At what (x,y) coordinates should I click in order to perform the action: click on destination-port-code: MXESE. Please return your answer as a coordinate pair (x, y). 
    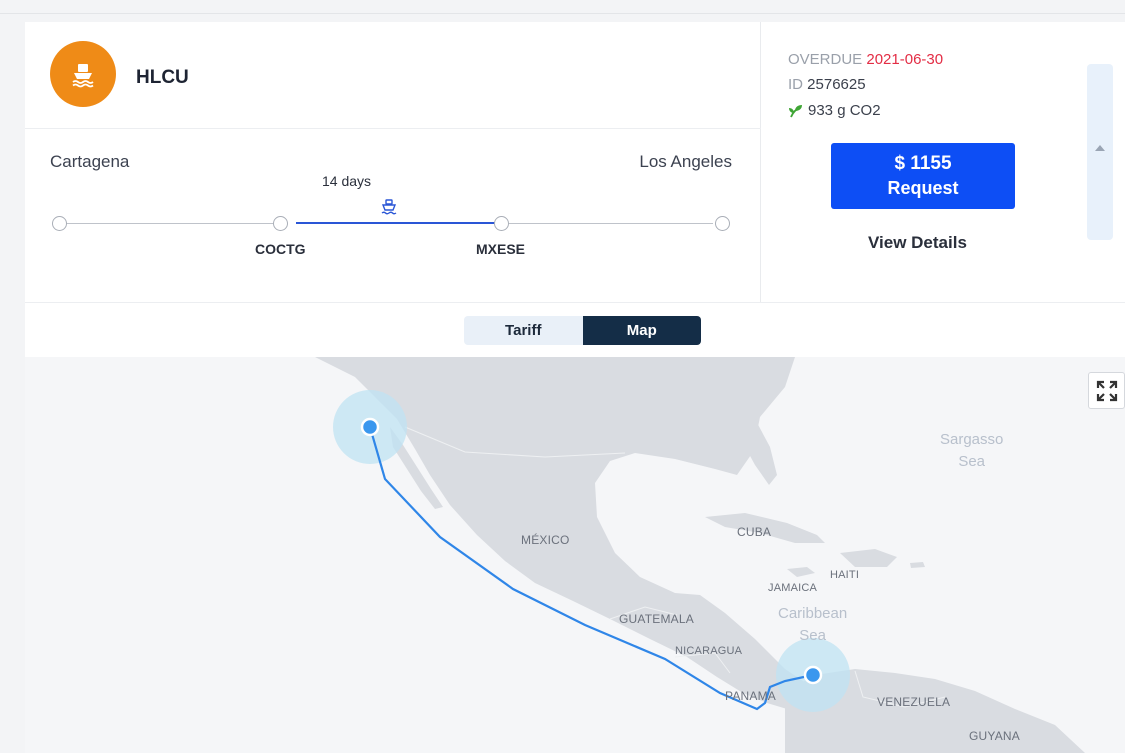
    Looking at the image, I should click on (501, 249).